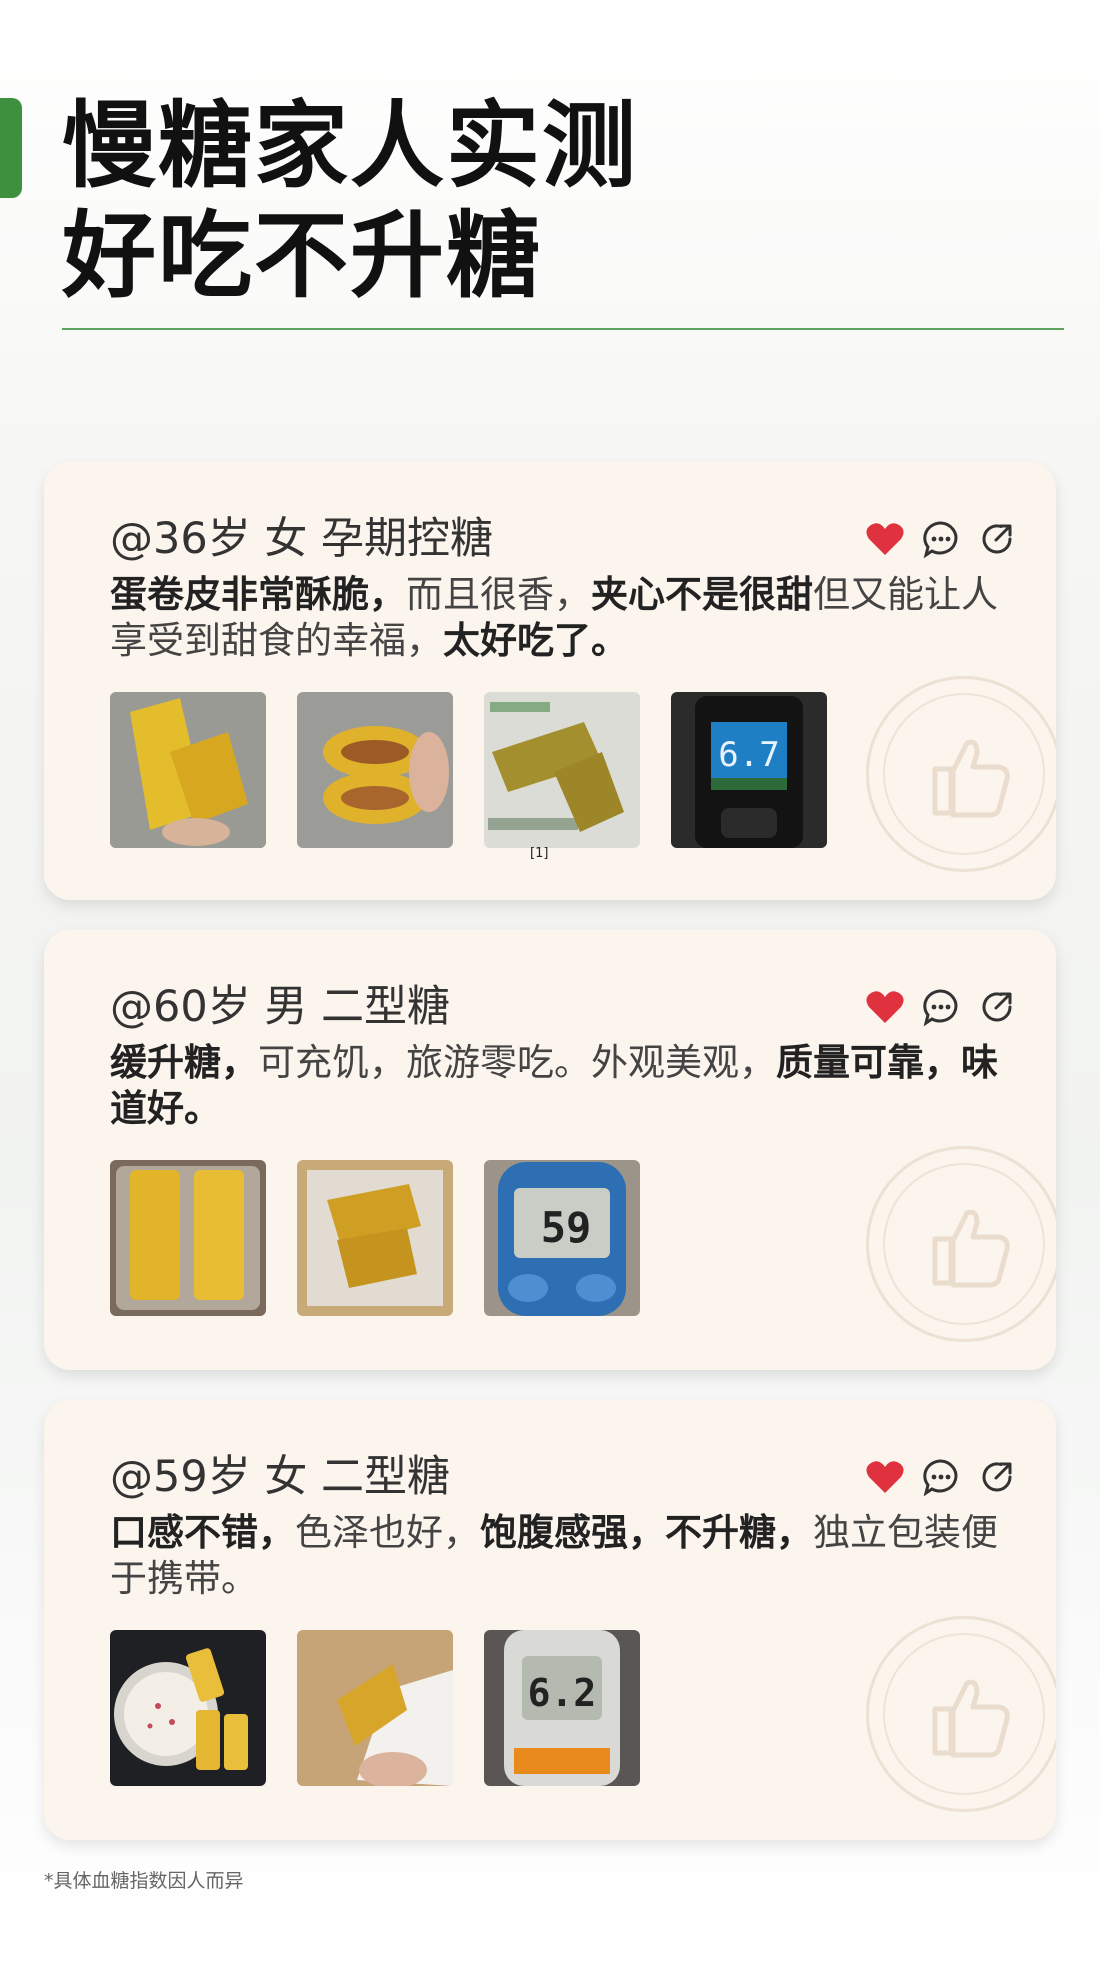 This screenshot has width=1100, height=1970. Describe the element at coordinates (350, 146) in the screenshot. I see `title-line-1: 慢糖家人实测` at that location.